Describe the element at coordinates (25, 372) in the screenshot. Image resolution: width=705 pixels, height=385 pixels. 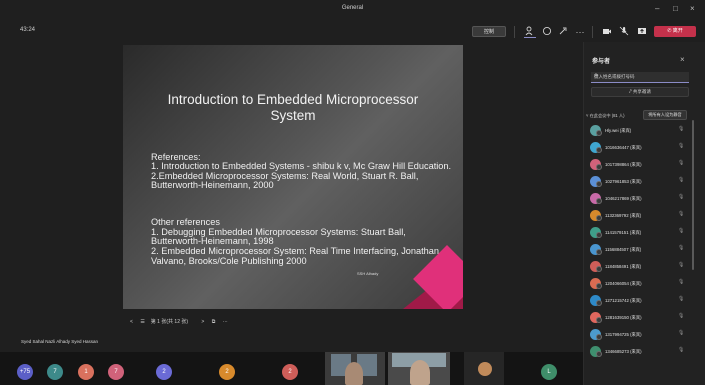
I see `overflow-count-avatar: +75` at that location.